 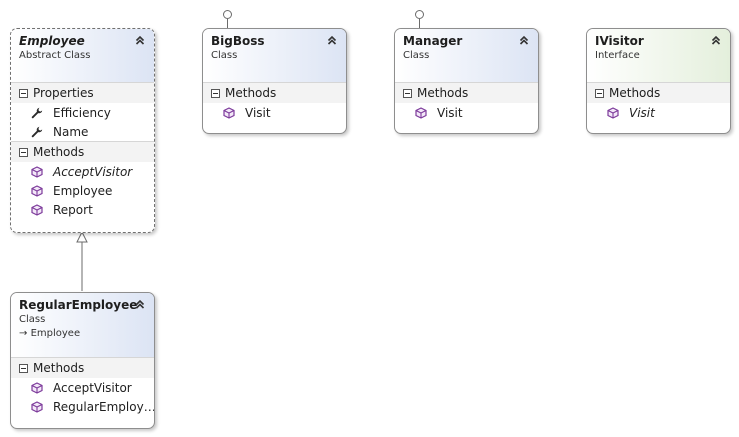 What do you see at coordinates (274, 55) in the screenshot?
I see `bigboss-header: BigBoss Class` at bounding box center [274, 55].